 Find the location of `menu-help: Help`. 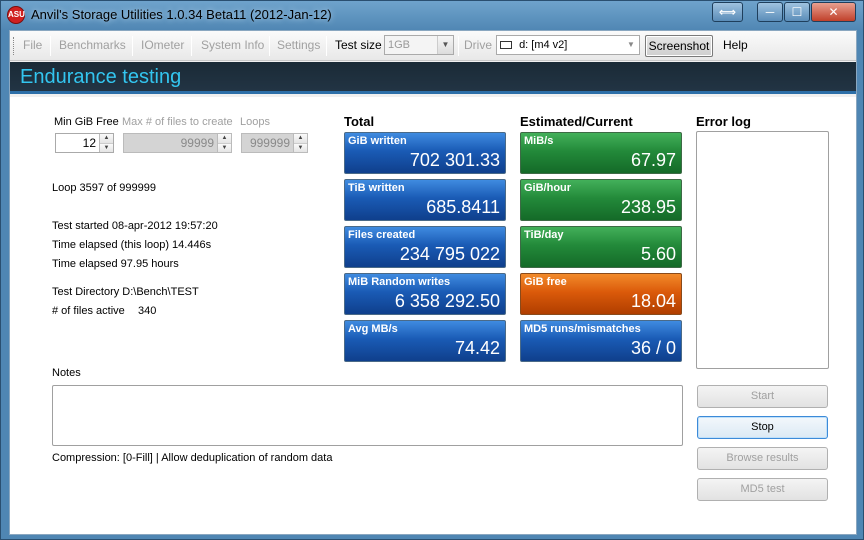

menu-help: Help is located at coordinates (735, 45).